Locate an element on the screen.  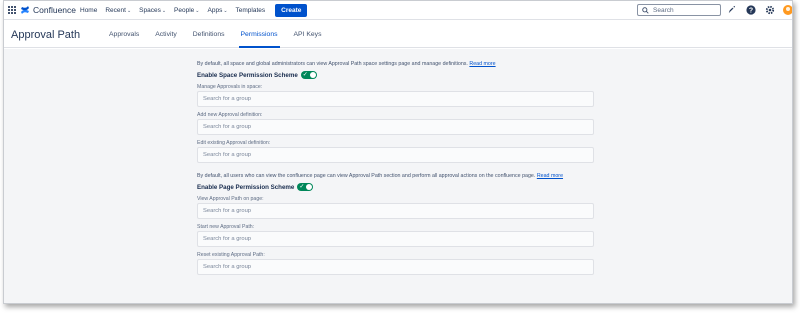
nav-spaces-label: Spaces is located at coordinates (150, 10).